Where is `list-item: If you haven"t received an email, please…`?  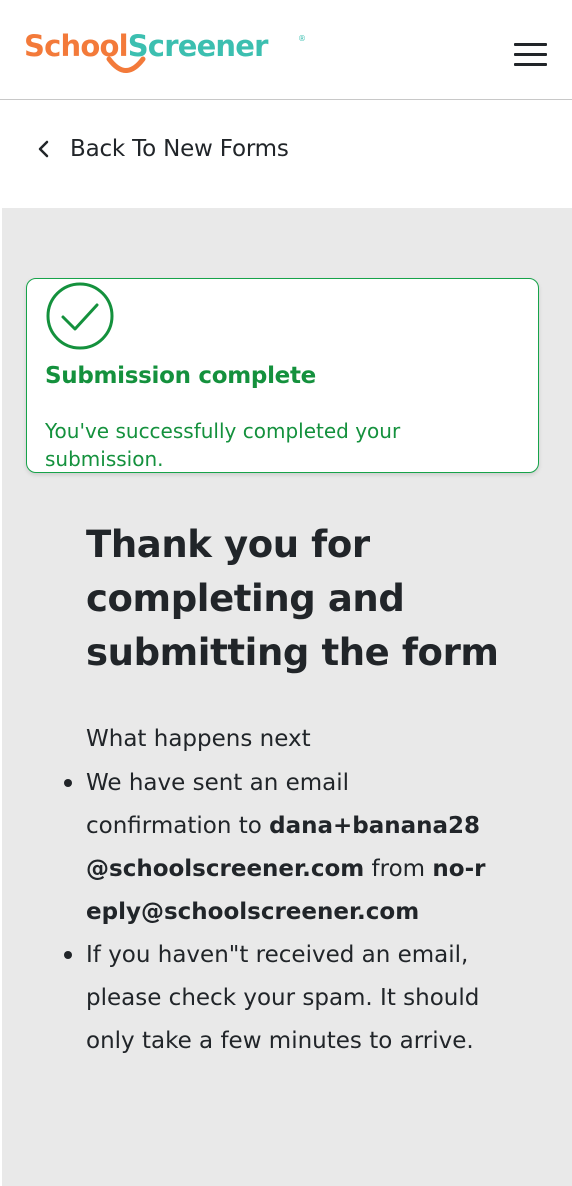
list-item: If you haven"t received an email, please… is located at coordinates (280, 998).